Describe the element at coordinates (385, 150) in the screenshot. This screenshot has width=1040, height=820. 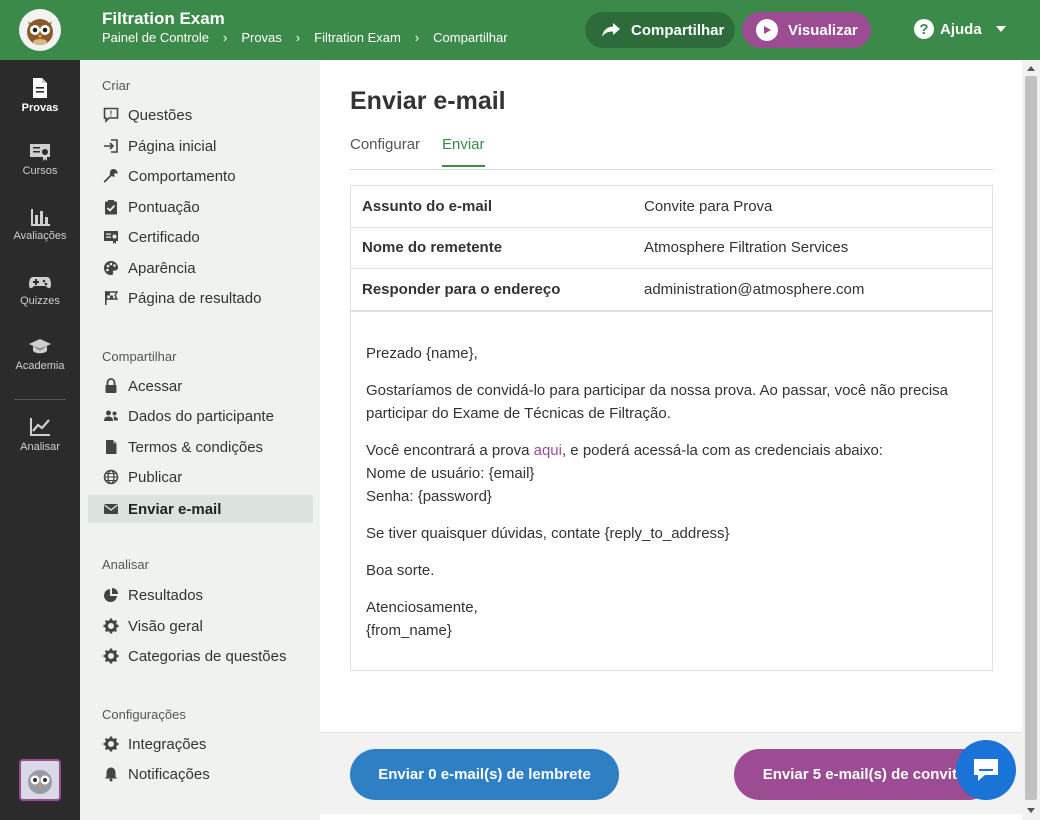
I see `tab-configure: Configurar` at that location.